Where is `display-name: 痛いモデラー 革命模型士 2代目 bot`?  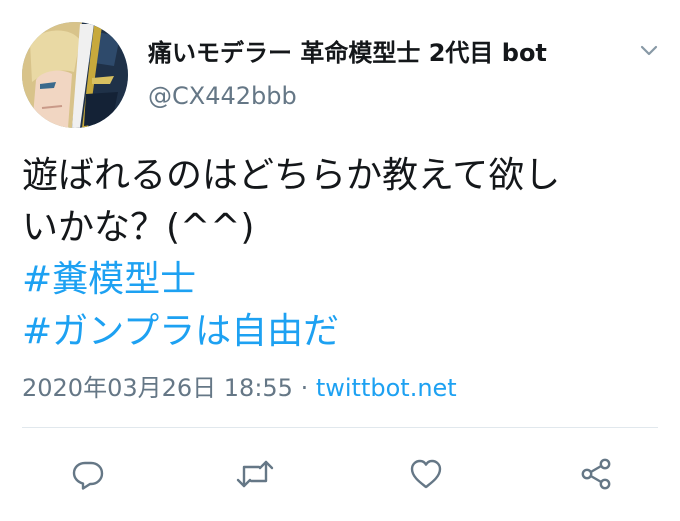
display-name: 痛いモデラー 革命模型士 2代目 bot is located at coordinates (347, 50).